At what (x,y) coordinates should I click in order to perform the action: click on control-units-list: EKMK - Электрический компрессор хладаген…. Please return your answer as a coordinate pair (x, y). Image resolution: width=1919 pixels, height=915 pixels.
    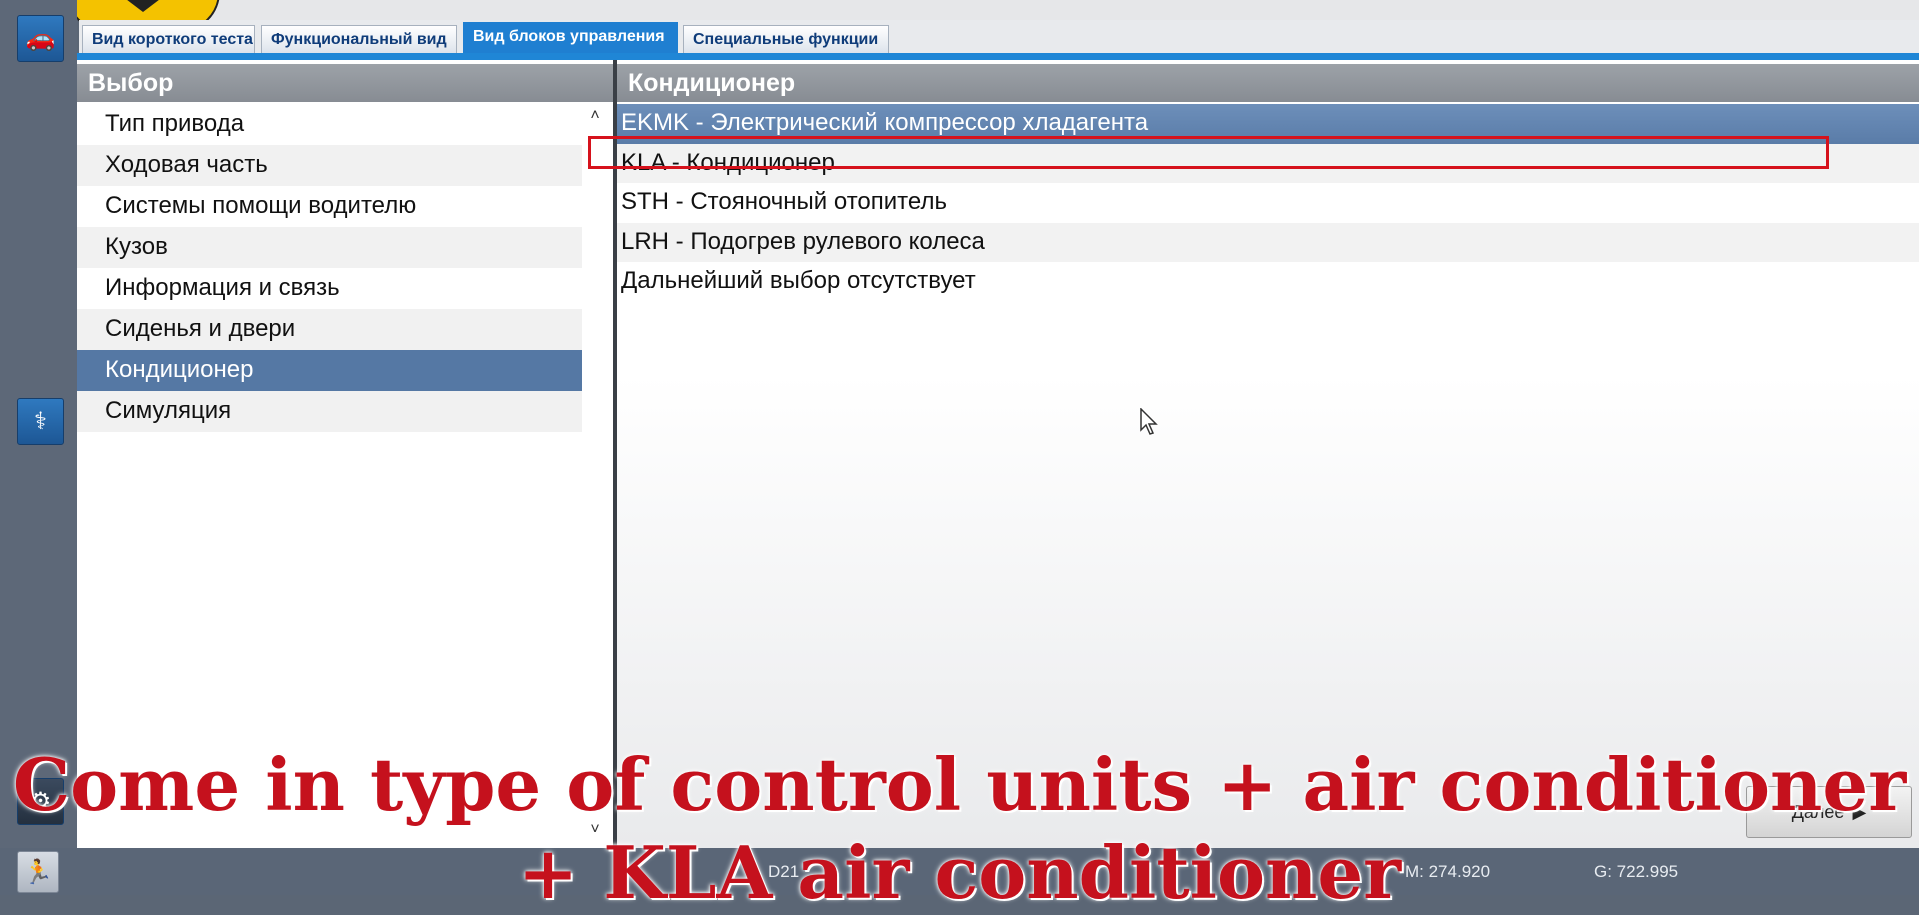
    Looking at the image, I should click on (1268, 203).